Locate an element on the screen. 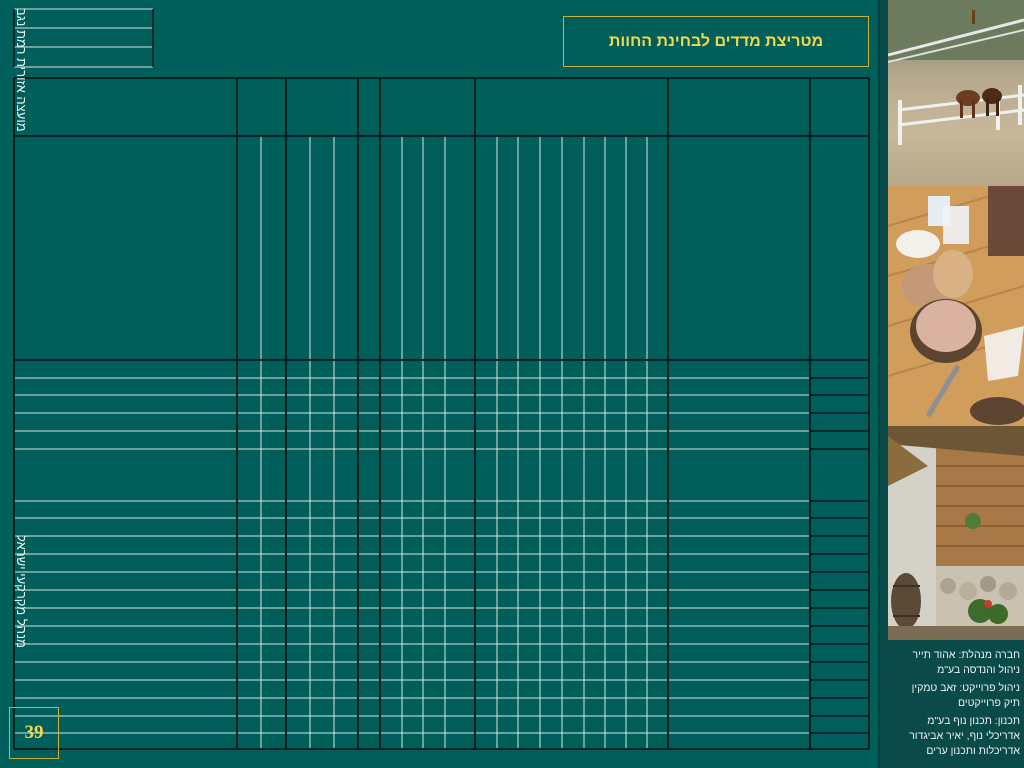 The image size is (1024, 768). title-frame: מטריצת מדדים לבחינת החוות is located at coordinates (716, 41).